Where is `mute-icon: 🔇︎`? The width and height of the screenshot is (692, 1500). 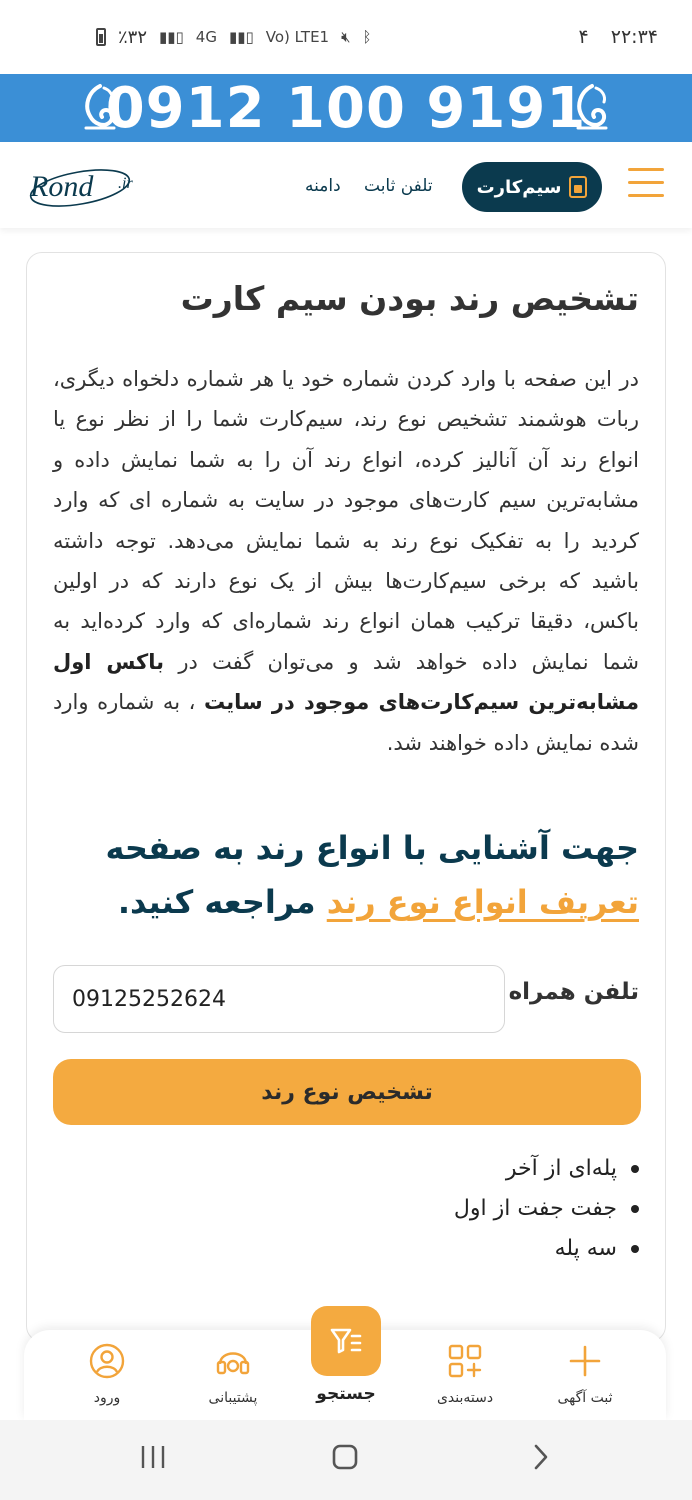
mute-icon: 🔇︎ is located at coordinates (346, 37).